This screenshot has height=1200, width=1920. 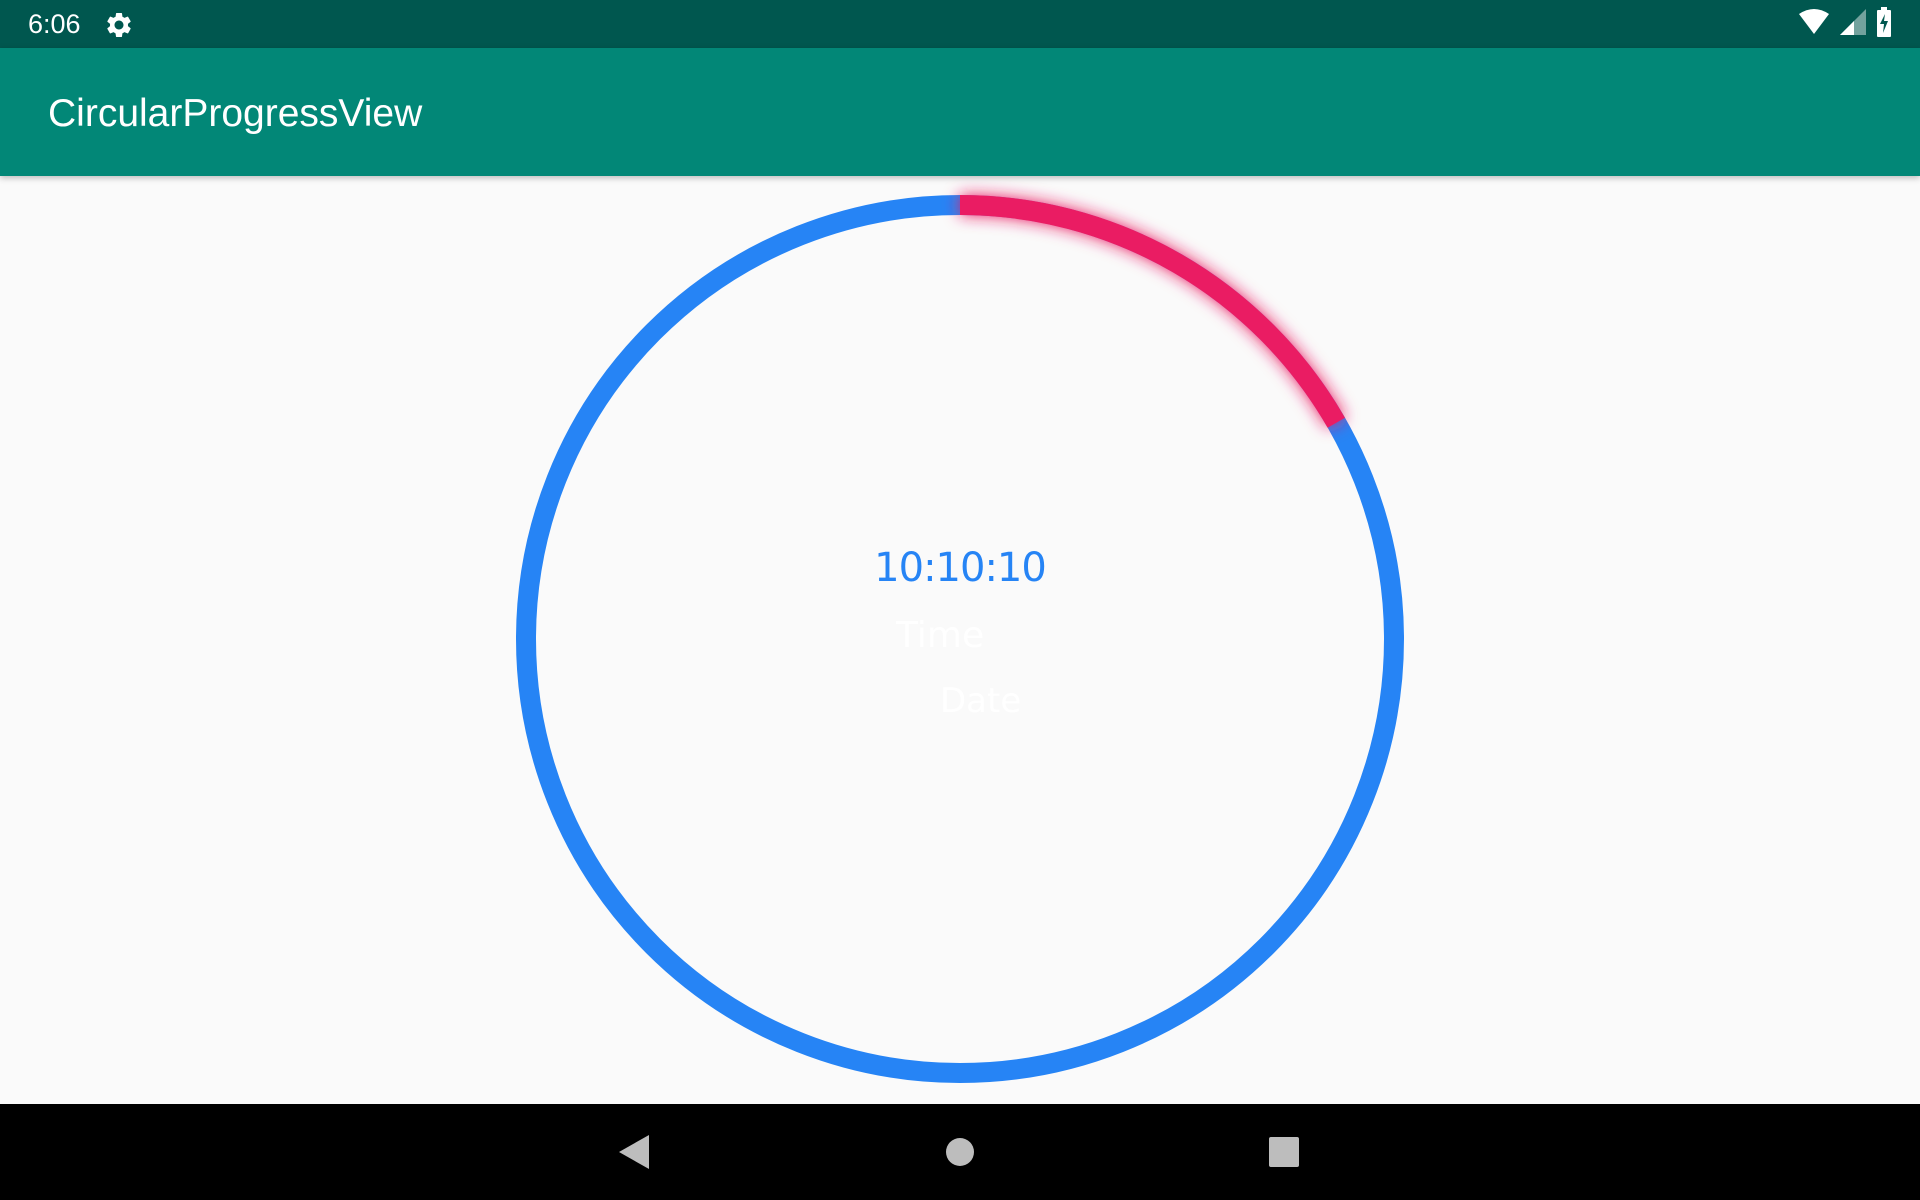 I want to click on app-bar: CircularProgressView, so click(x=960, y=112).